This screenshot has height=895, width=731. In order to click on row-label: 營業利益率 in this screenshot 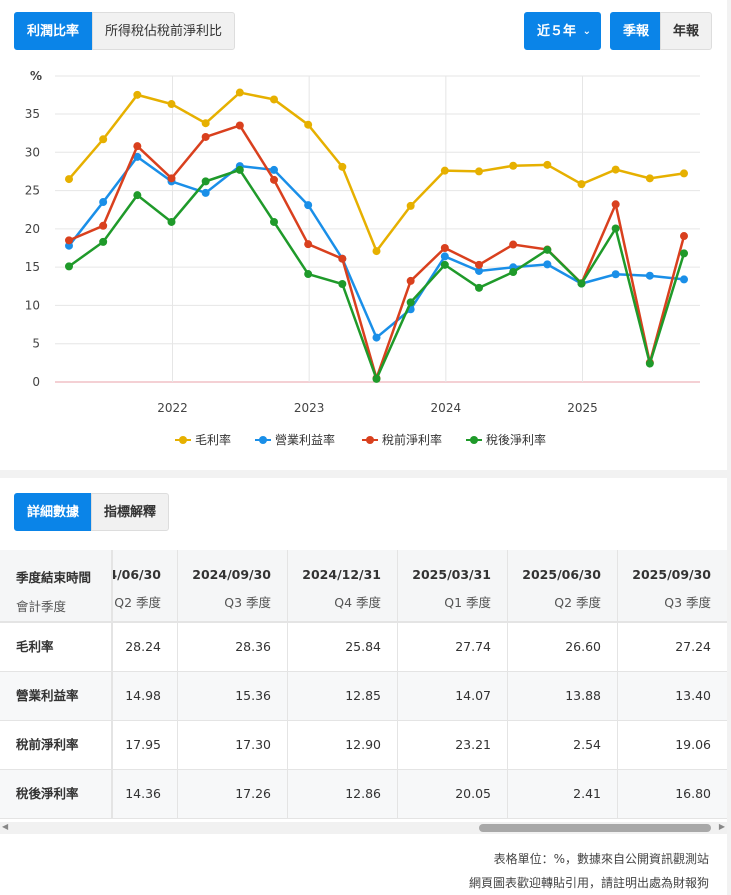, I will do `click(55, 696)`.